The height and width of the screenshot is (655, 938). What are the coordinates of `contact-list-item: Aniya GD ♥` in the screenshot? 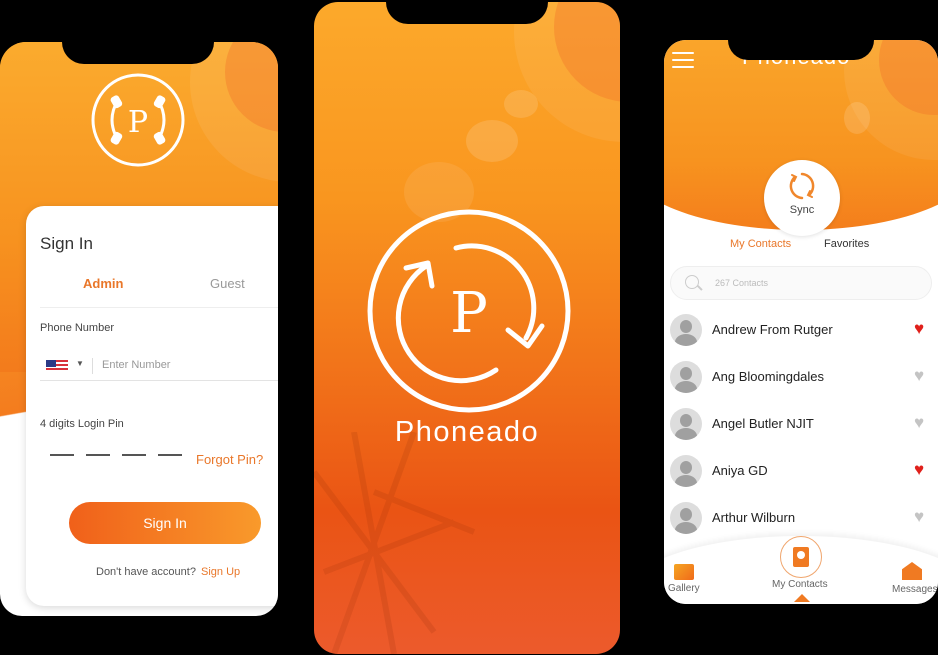 It's located at (804, 471).